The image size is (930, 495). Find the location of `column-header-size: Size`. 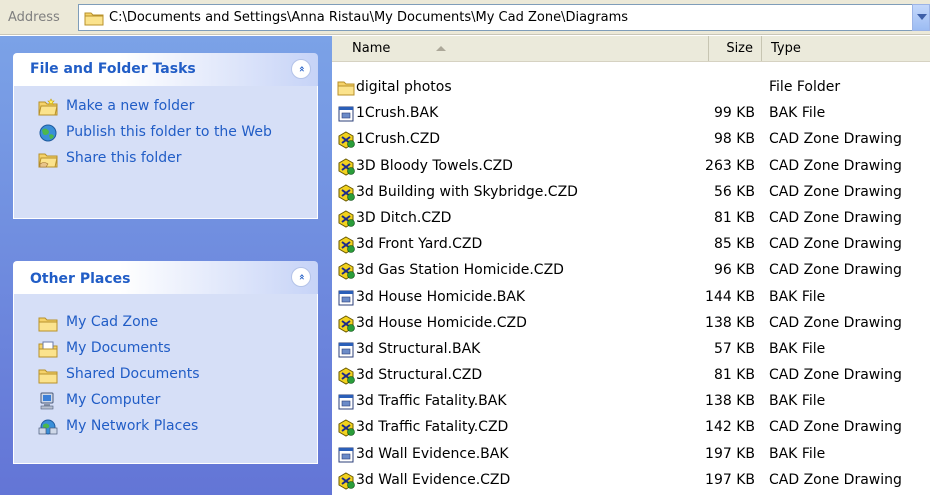

column-header-size: Size is located at coordinates (735, 48).